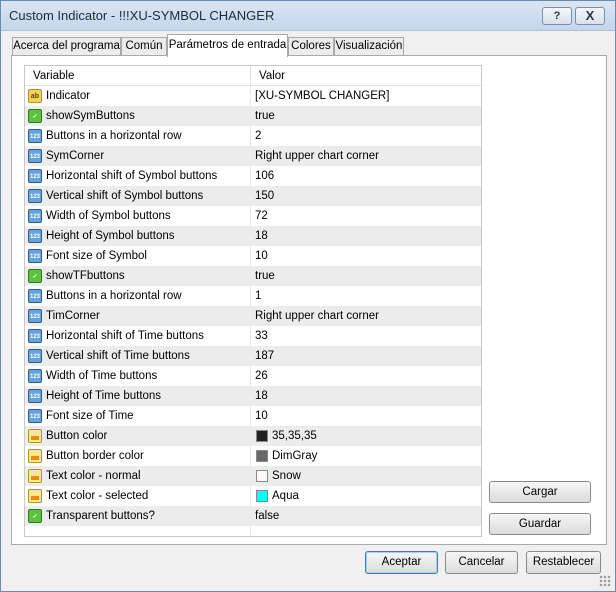 Image resolution: width=616 pixels, height=592 pixels. Describe the element at coordinates (132, 176) in the screenshot. I see `param-name: Horizontal shift of Symbol buttons` at that location.